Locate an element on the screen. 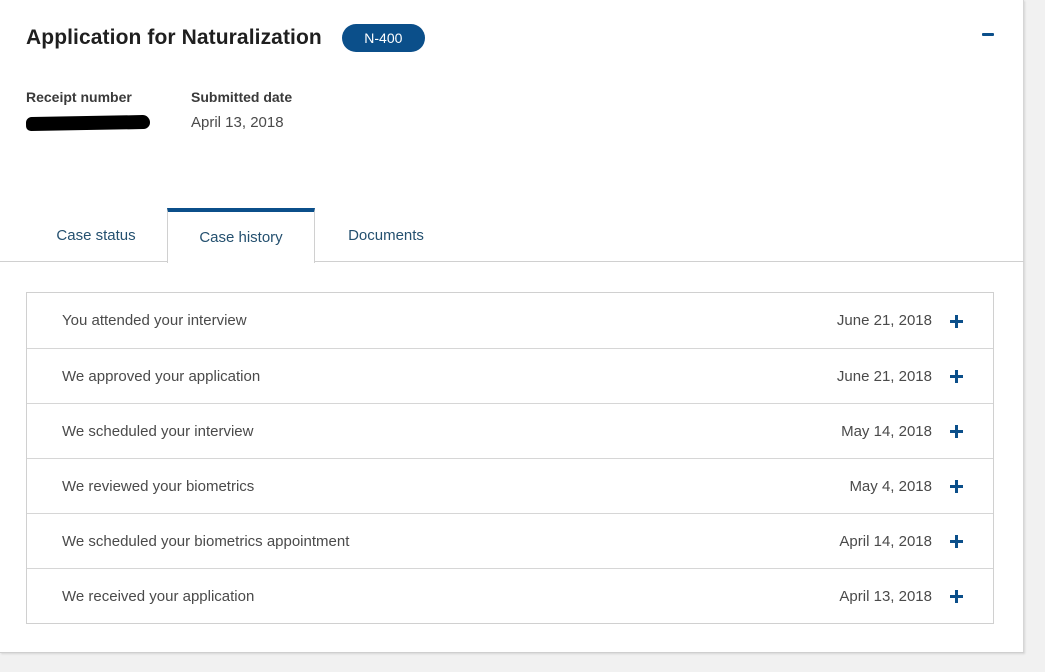  tab-case-status: Case status is located at coordinates (96, 235).